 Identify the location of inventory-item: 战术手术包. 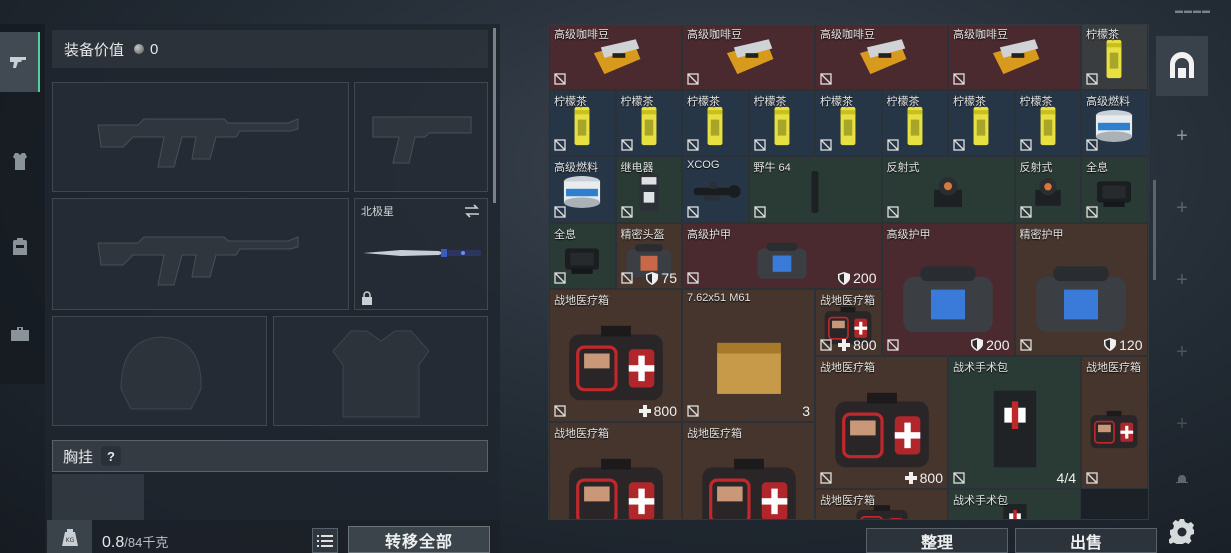
(1014, 503).